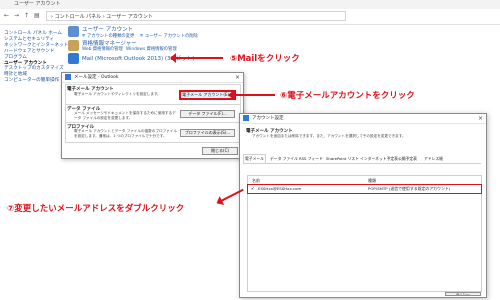  Describe the element at coordinates (254, 158) in the screenshot. I see `tab-email: 電子メール` at that location.